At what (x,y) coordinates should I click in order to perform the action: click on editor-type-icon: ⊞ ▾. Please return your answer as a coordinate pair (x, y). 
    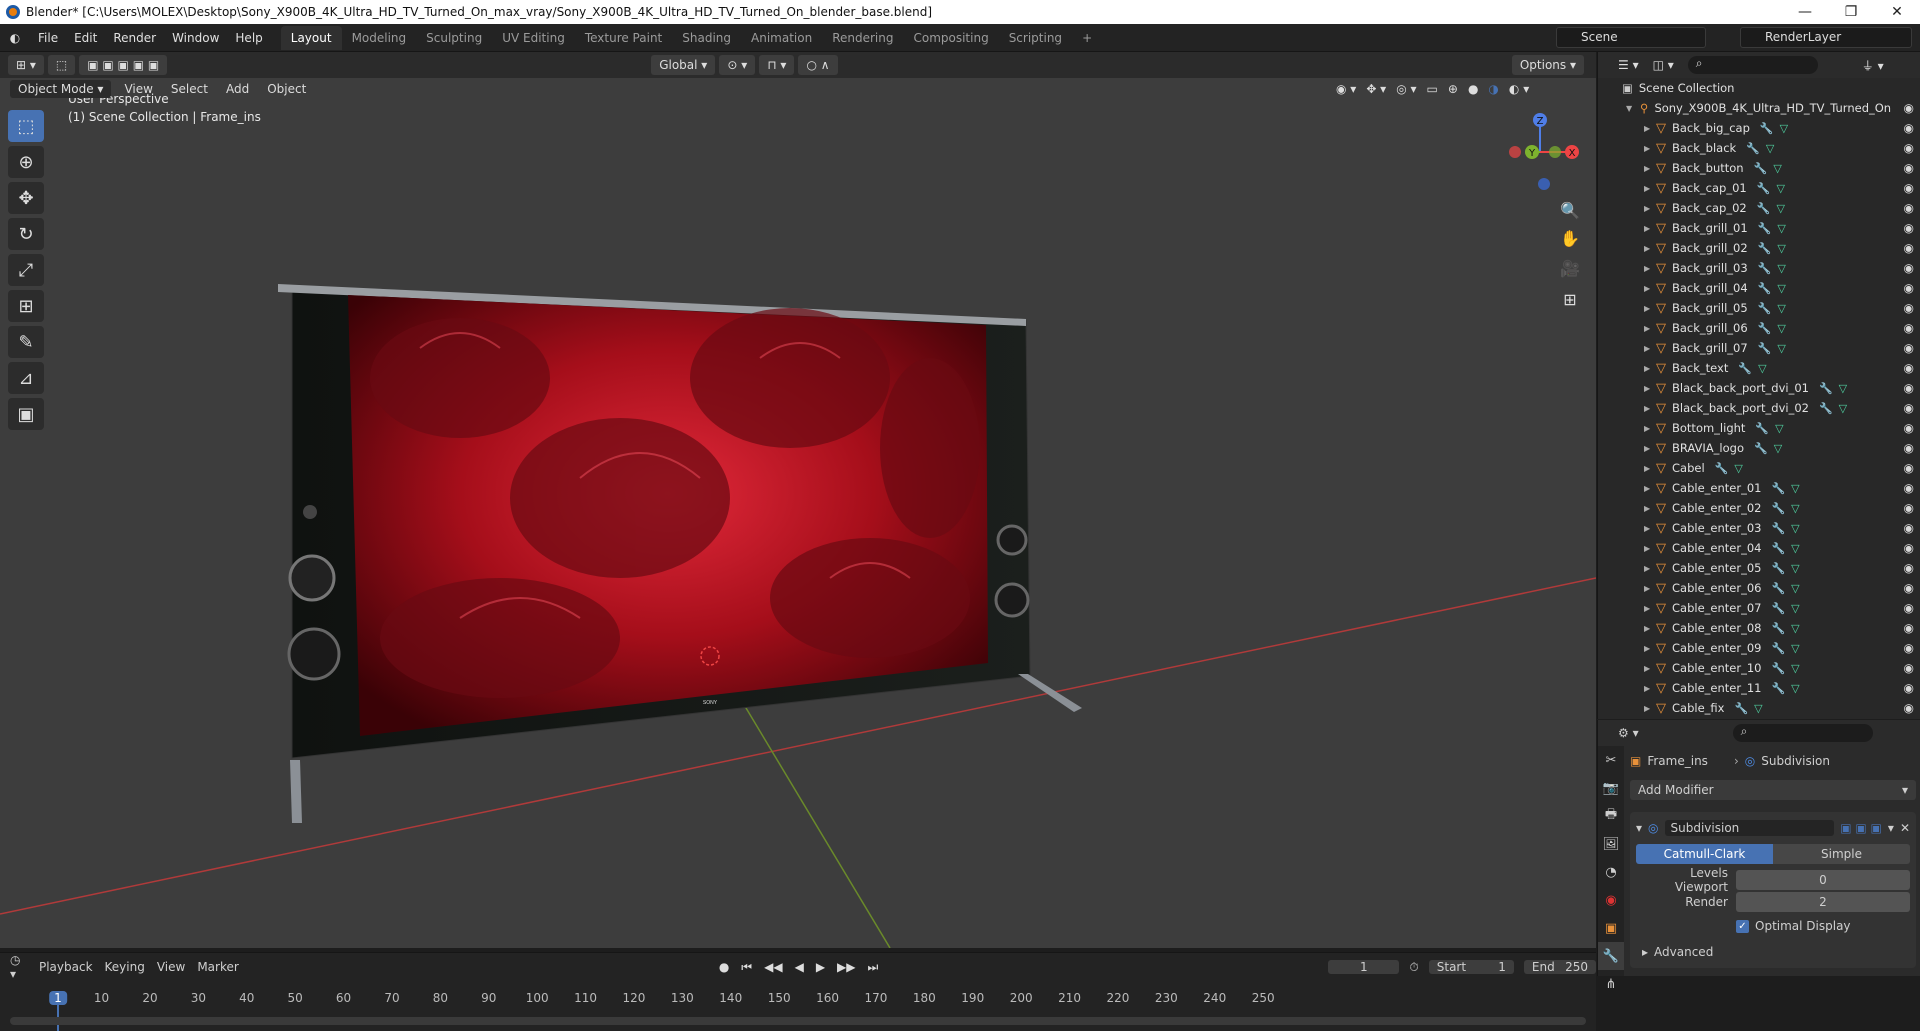
    Looking at the image, I should click on (26, 65).